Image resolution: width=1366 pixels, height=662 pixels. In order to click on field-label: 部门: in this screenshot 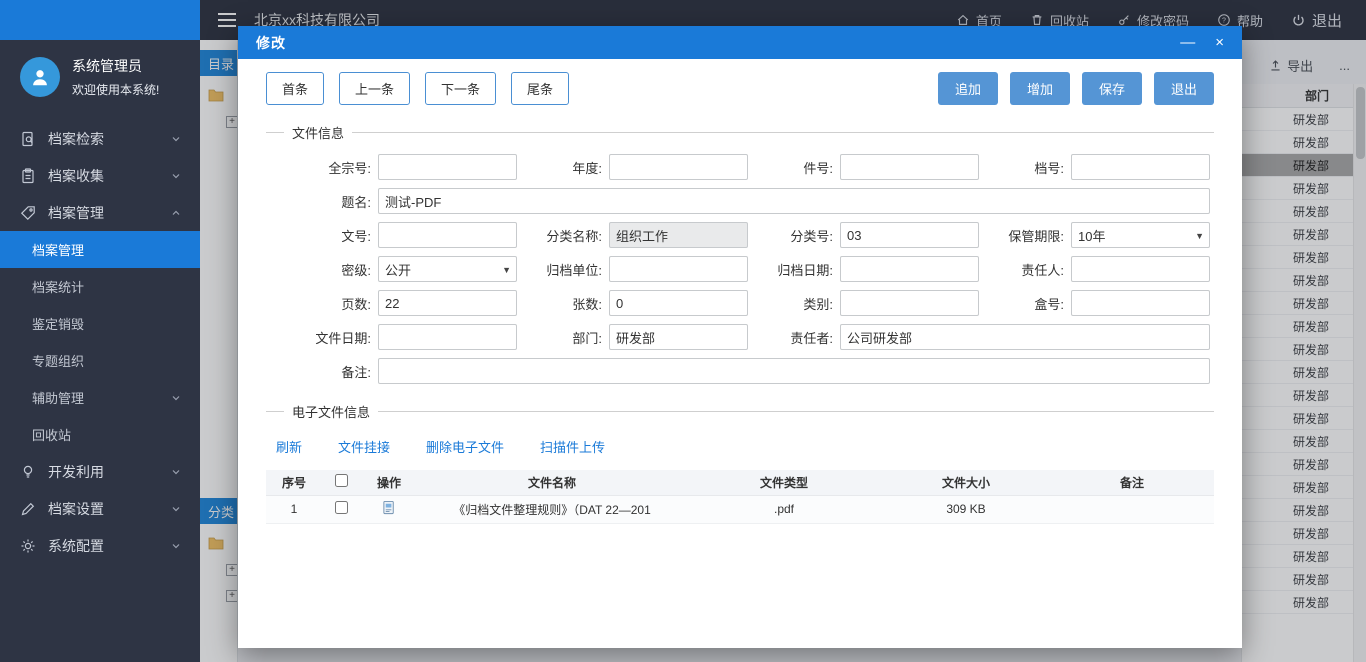, I will do `click(587, 338)`.